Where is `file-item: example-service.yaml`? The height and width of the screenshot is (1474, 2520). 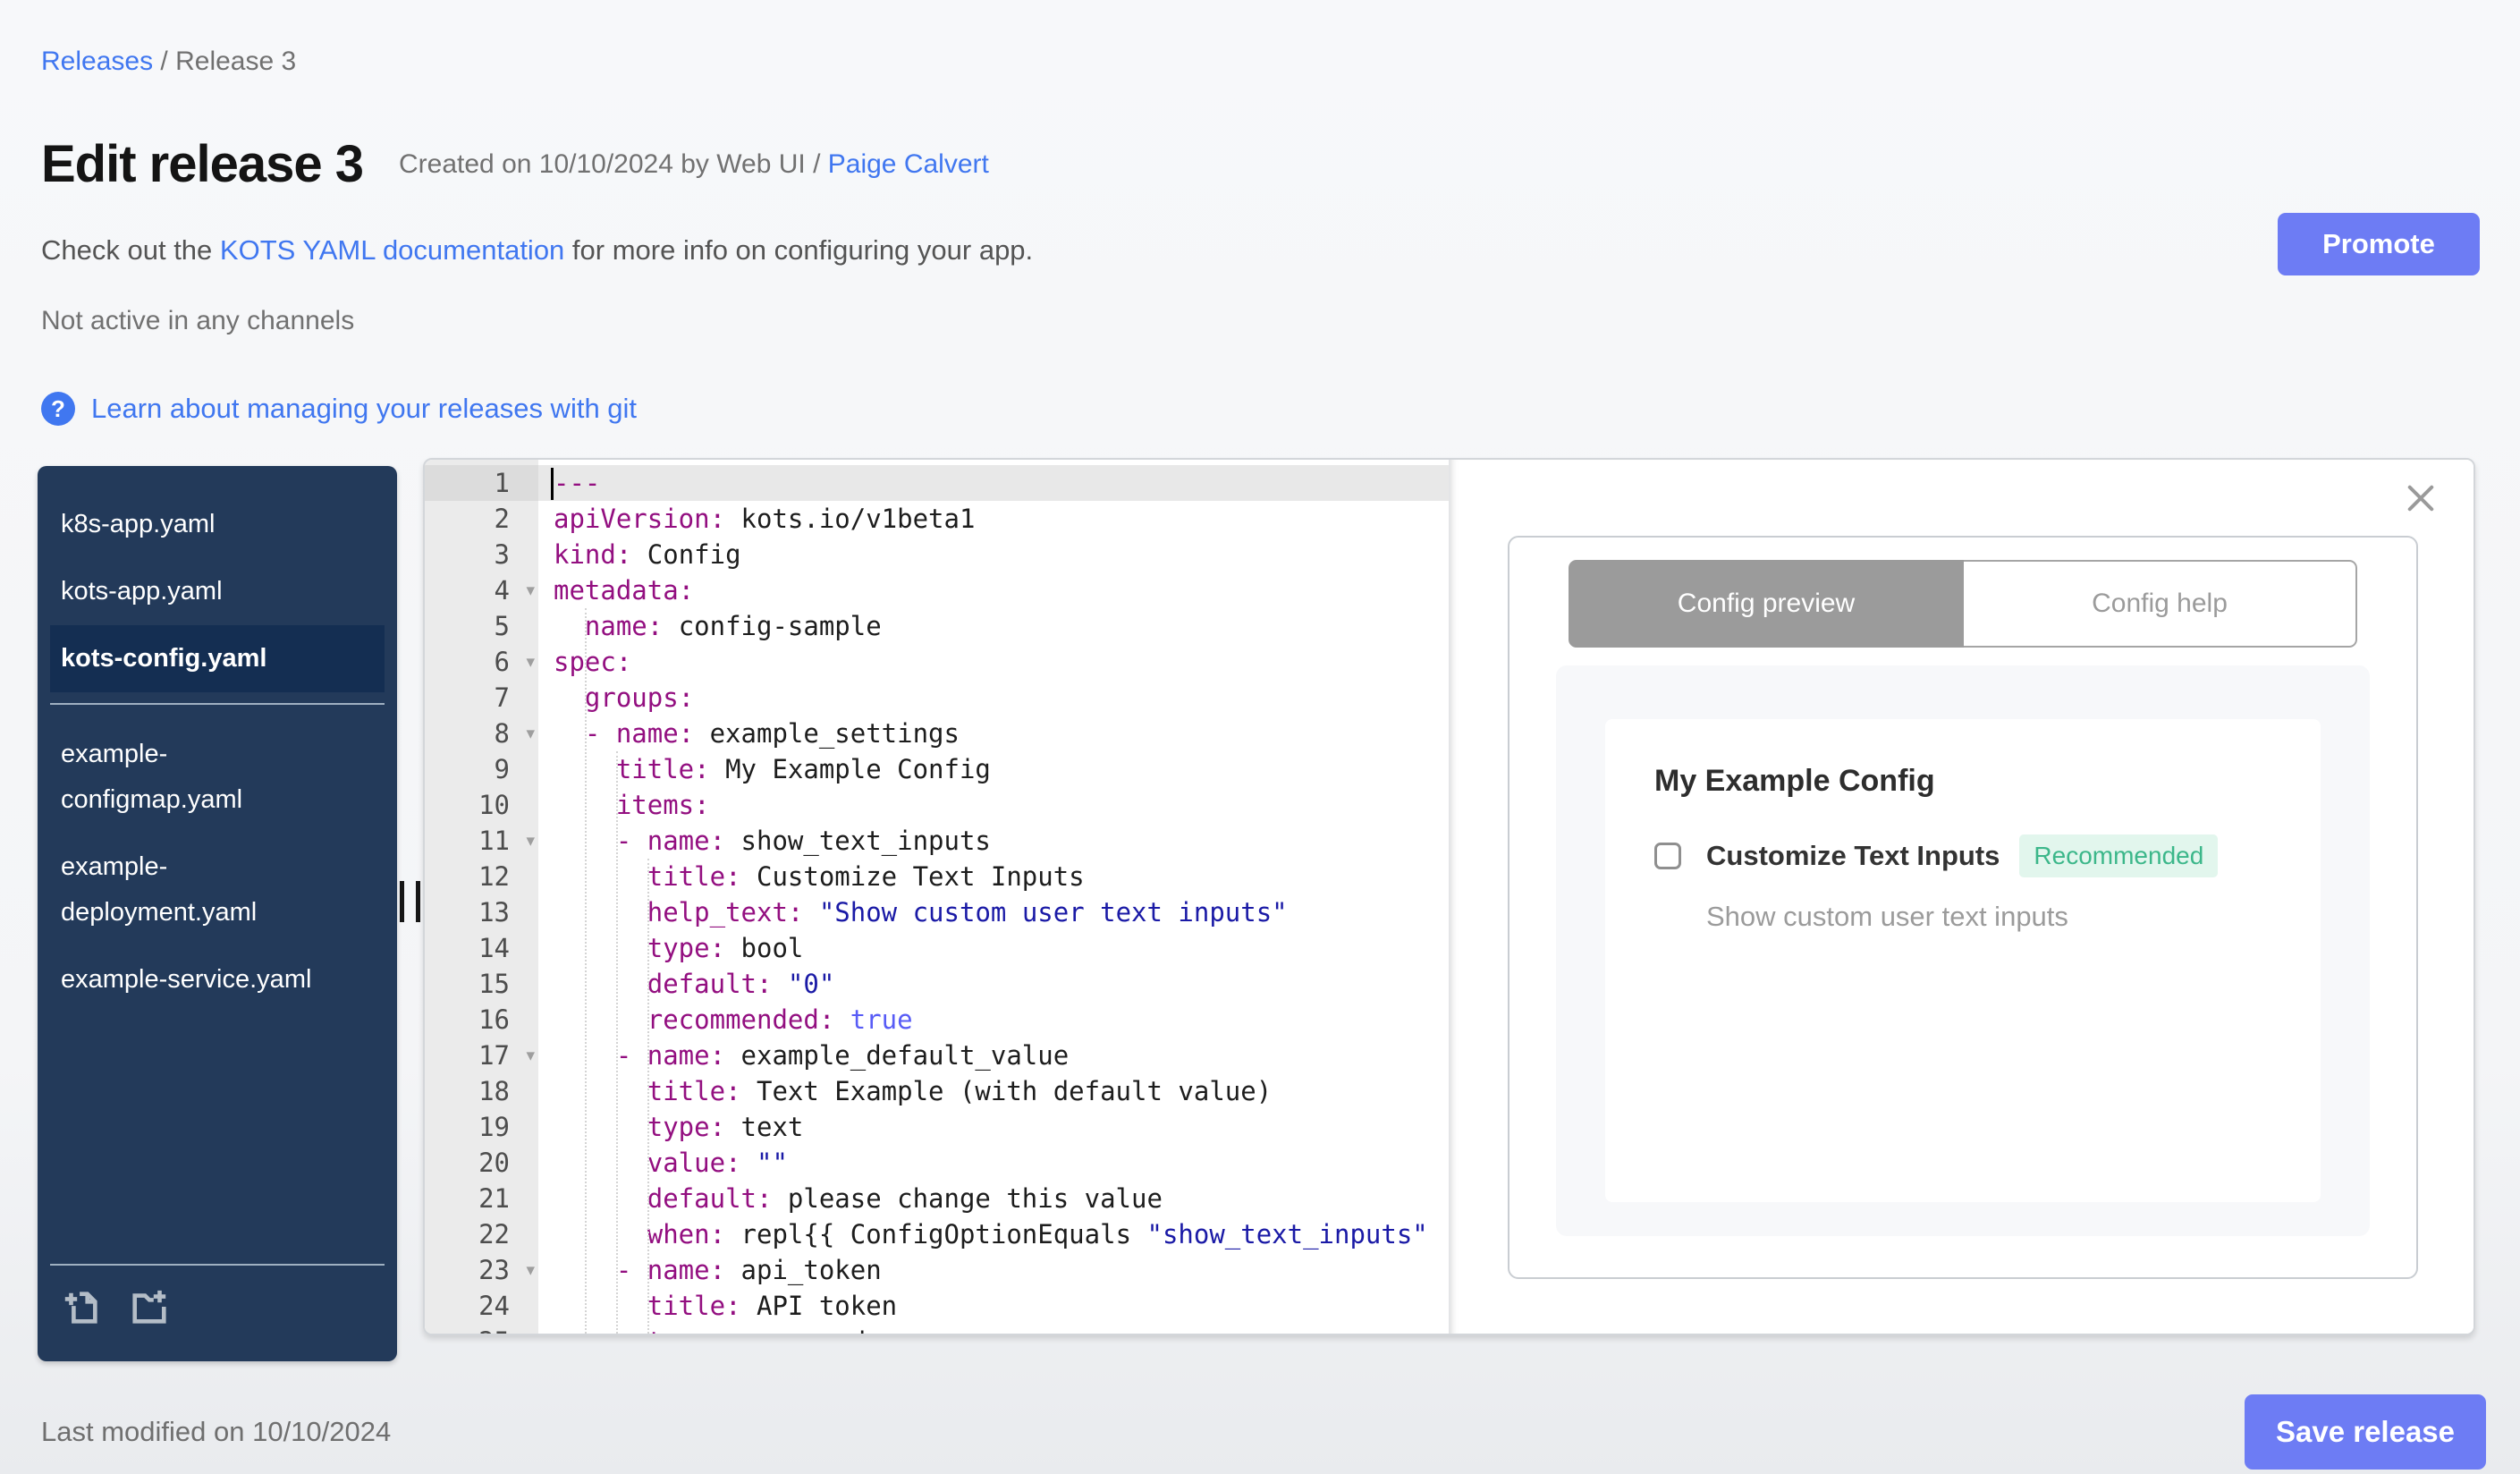 file-item: example-service.yaml is located at coordinates (217, 979).